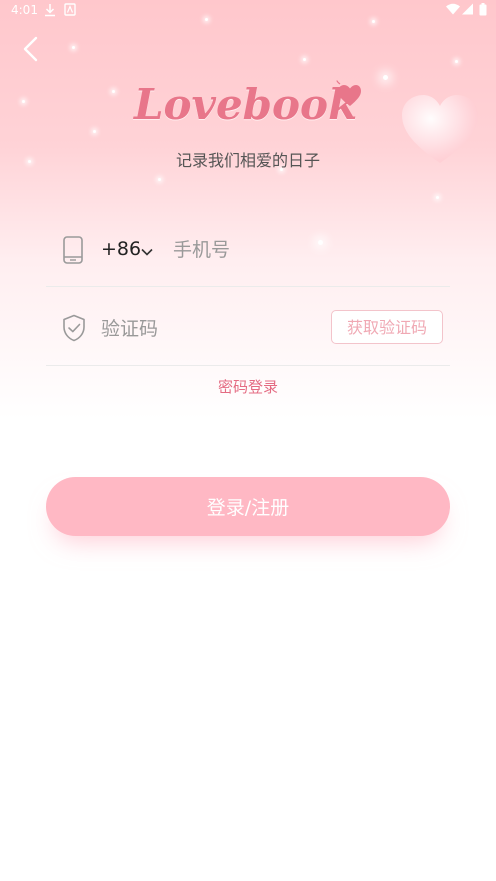  What do you see at coordinates (50, 11) in the screenshot?
I see `download-icon` at bounding box center [50, 11].